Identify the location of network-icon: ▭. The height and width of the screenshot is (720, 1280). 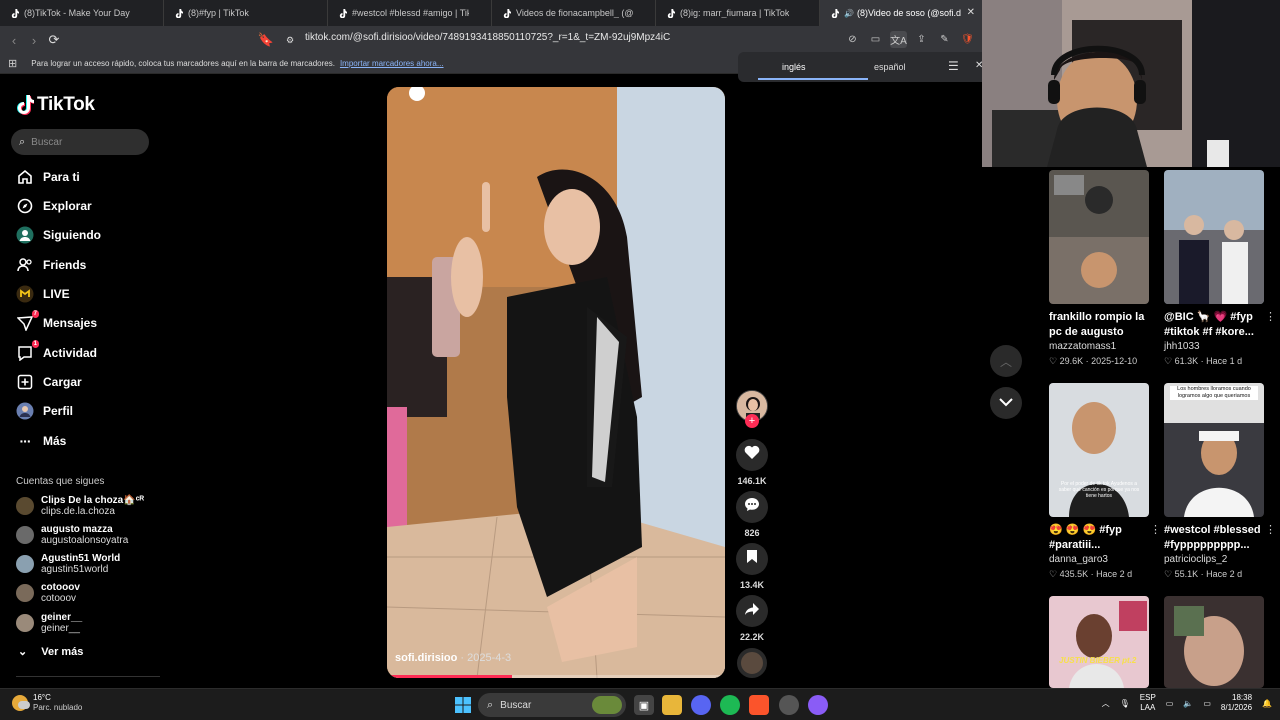
(1170, 703).